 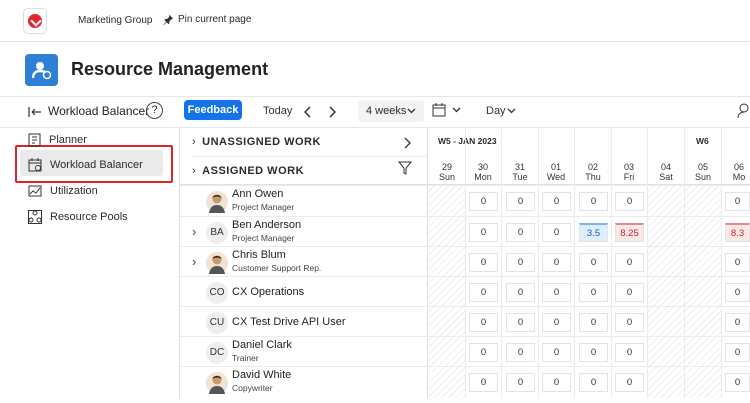 I want to click on sidebar-item-label: Workload Balancer, so click(x=96, y=165).